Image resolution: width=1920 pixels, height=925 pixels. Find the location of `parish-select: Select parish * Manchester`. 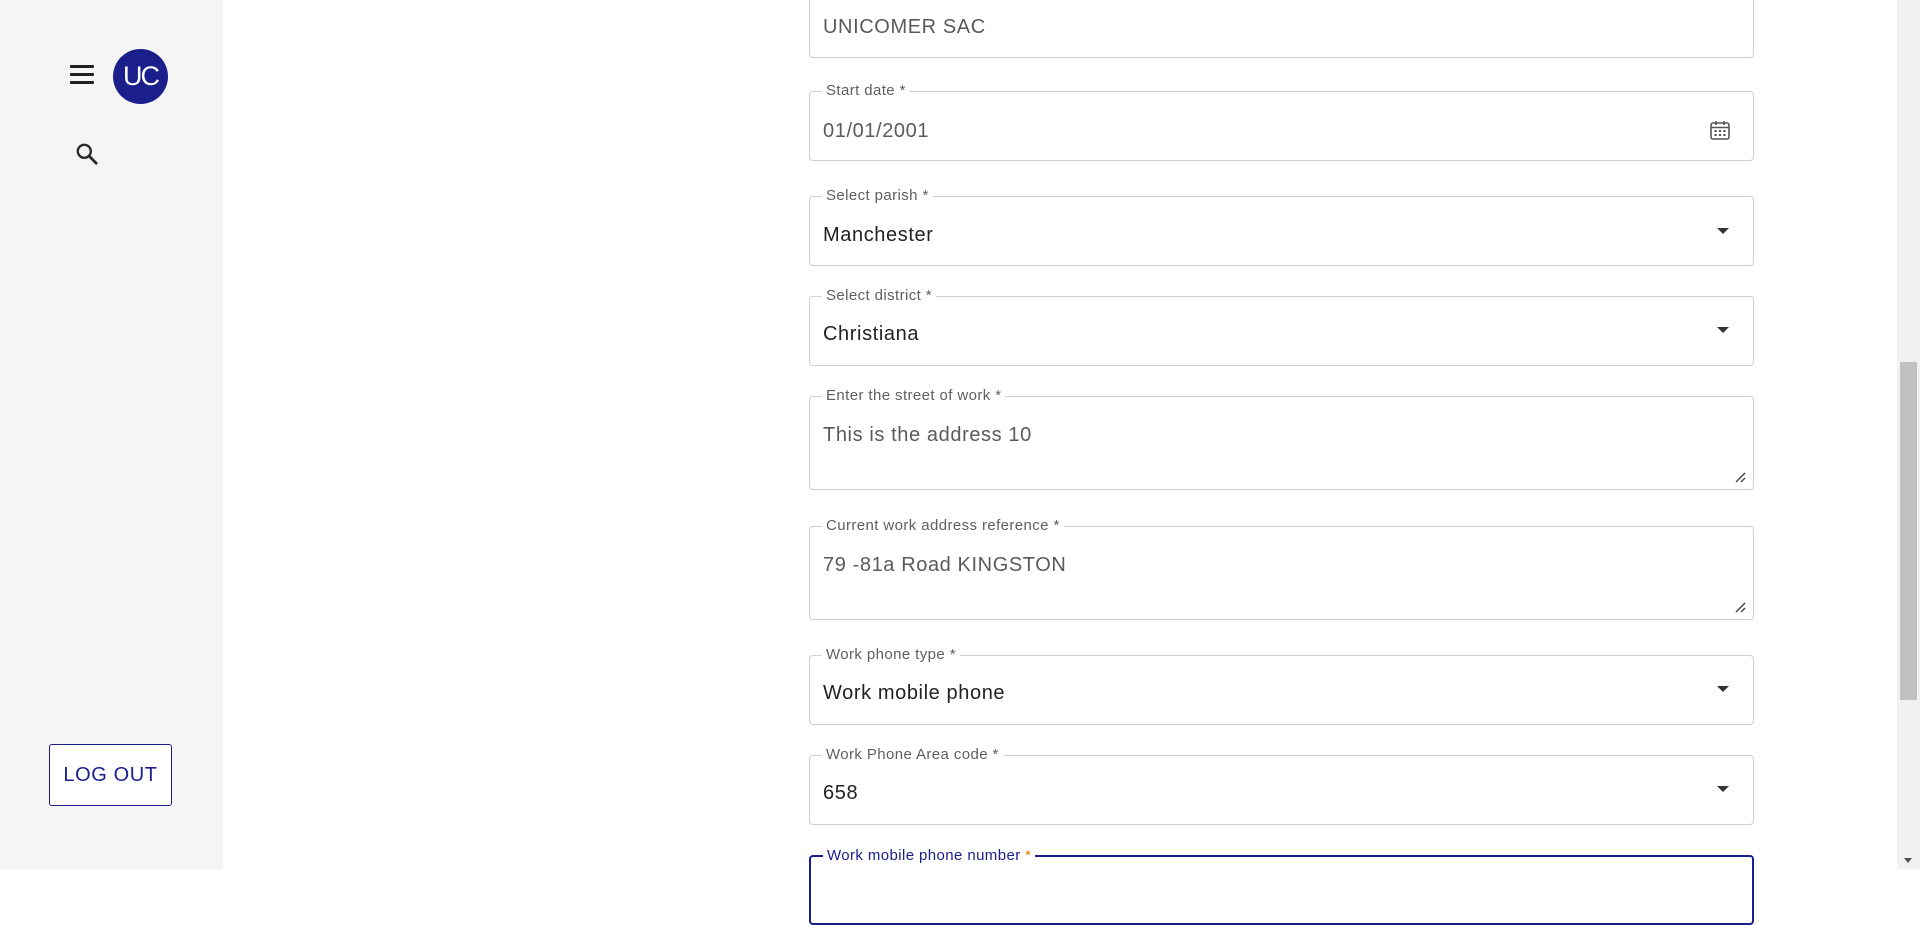

parish-select: Select parish * Manchester is located at coordinates (1281, 226).